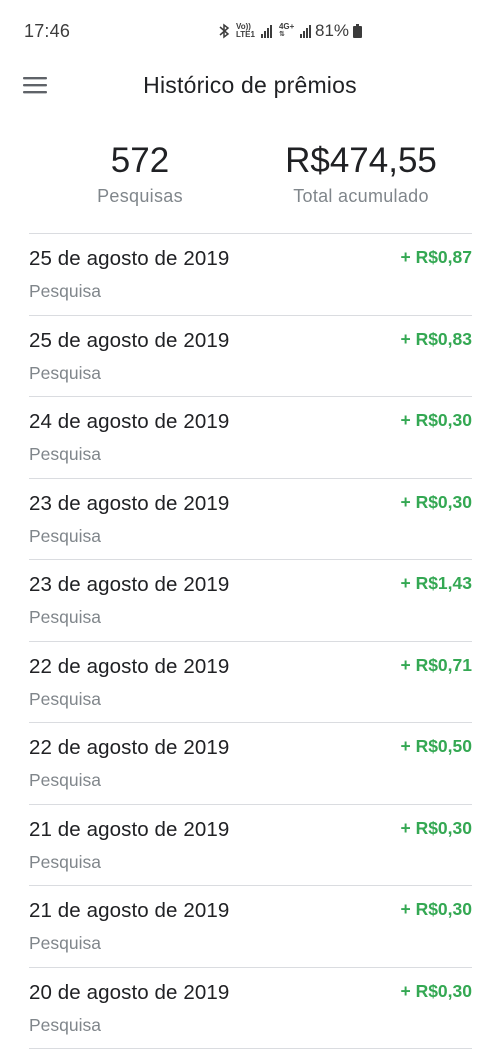 The height and width of the screenshot is (1056, 500). I want to click on history-row: 25 de agosto de 2019 Pesquisa + R$0,83, so click(250, 356).